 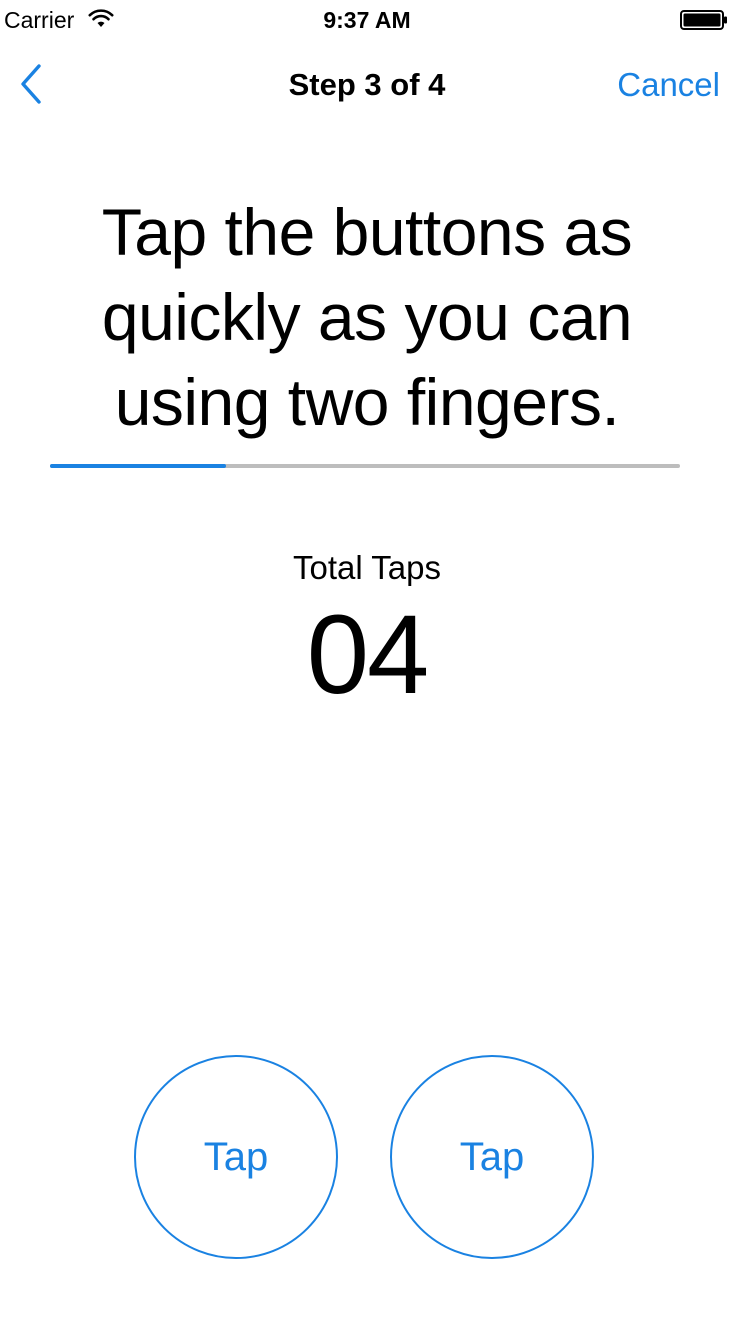 I want to click on status-bar: Carrier 9:37 AM, so click(x=367, y=20).